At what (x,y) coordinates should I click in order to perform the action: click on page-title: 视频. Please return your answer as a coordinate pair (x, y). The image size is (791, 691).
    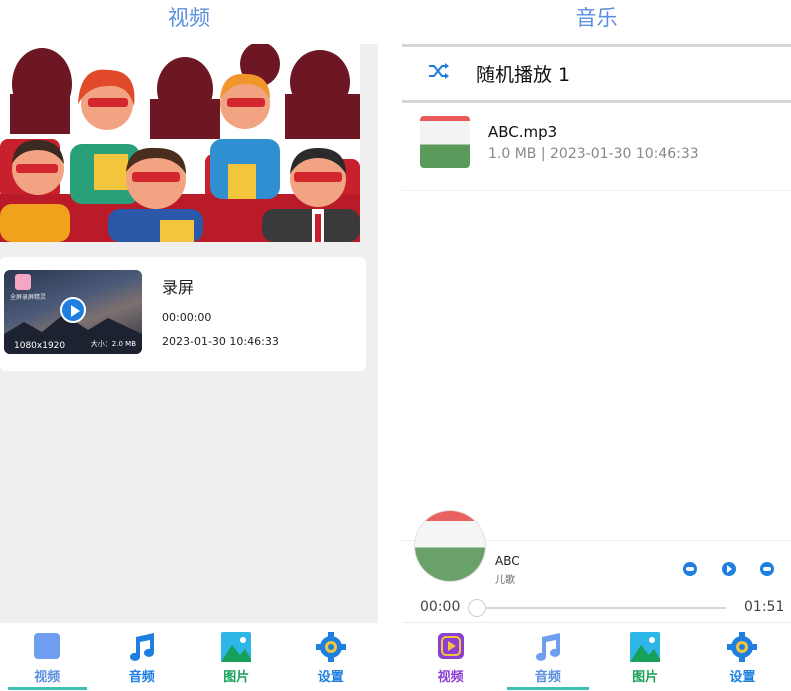
    Looking at the image, I should click on (189, 18).